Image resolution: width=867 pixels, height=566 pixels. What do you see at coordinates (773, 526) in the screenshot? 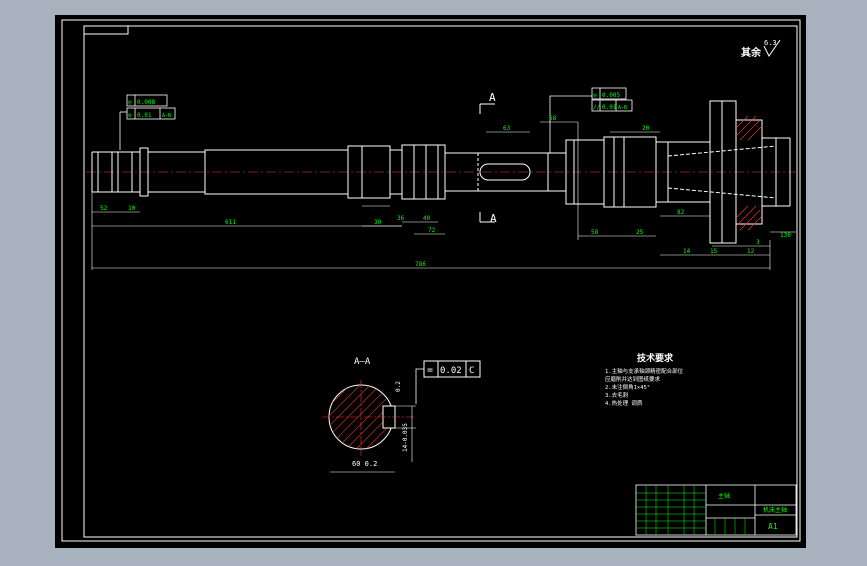
I see `sheet-size: A1` at bounding box center [773, 526].